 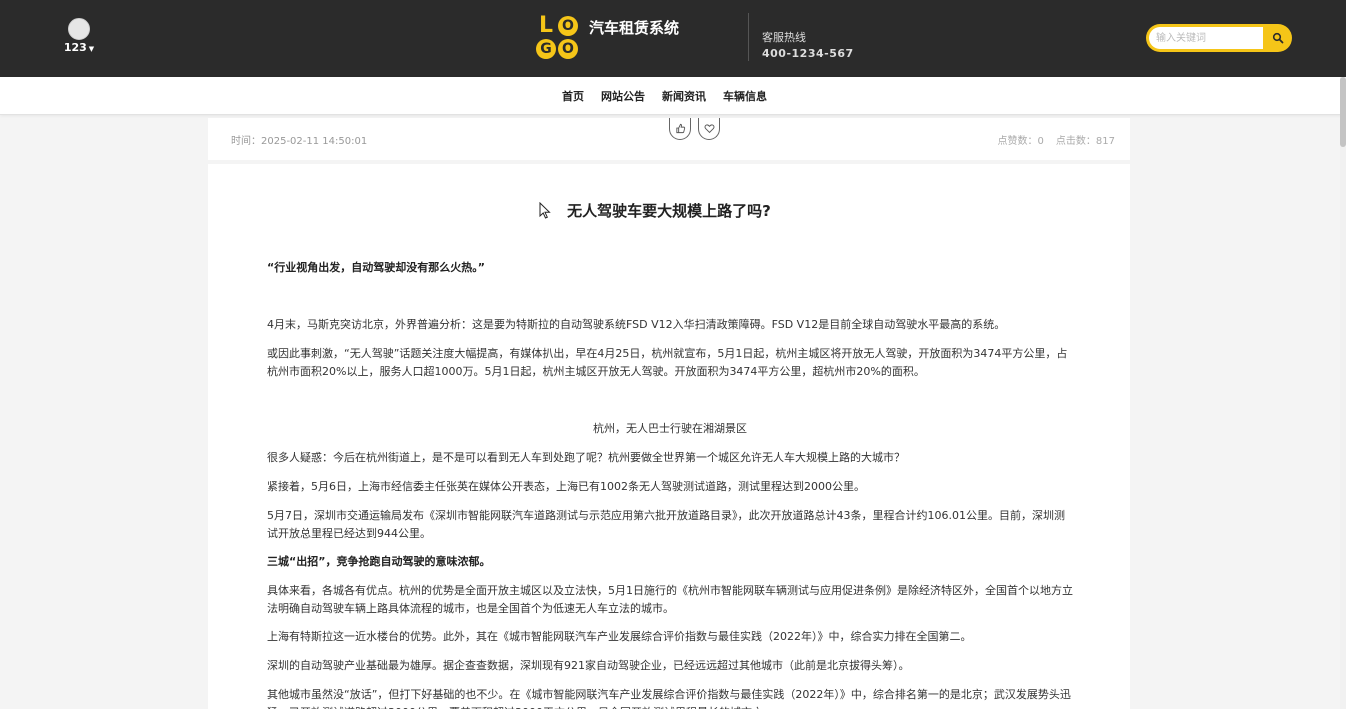 I want to click on article-meta: 时间：2025-02-11 14:50:01 点赞数：0 点击数：817, so click(x=669, y=139).